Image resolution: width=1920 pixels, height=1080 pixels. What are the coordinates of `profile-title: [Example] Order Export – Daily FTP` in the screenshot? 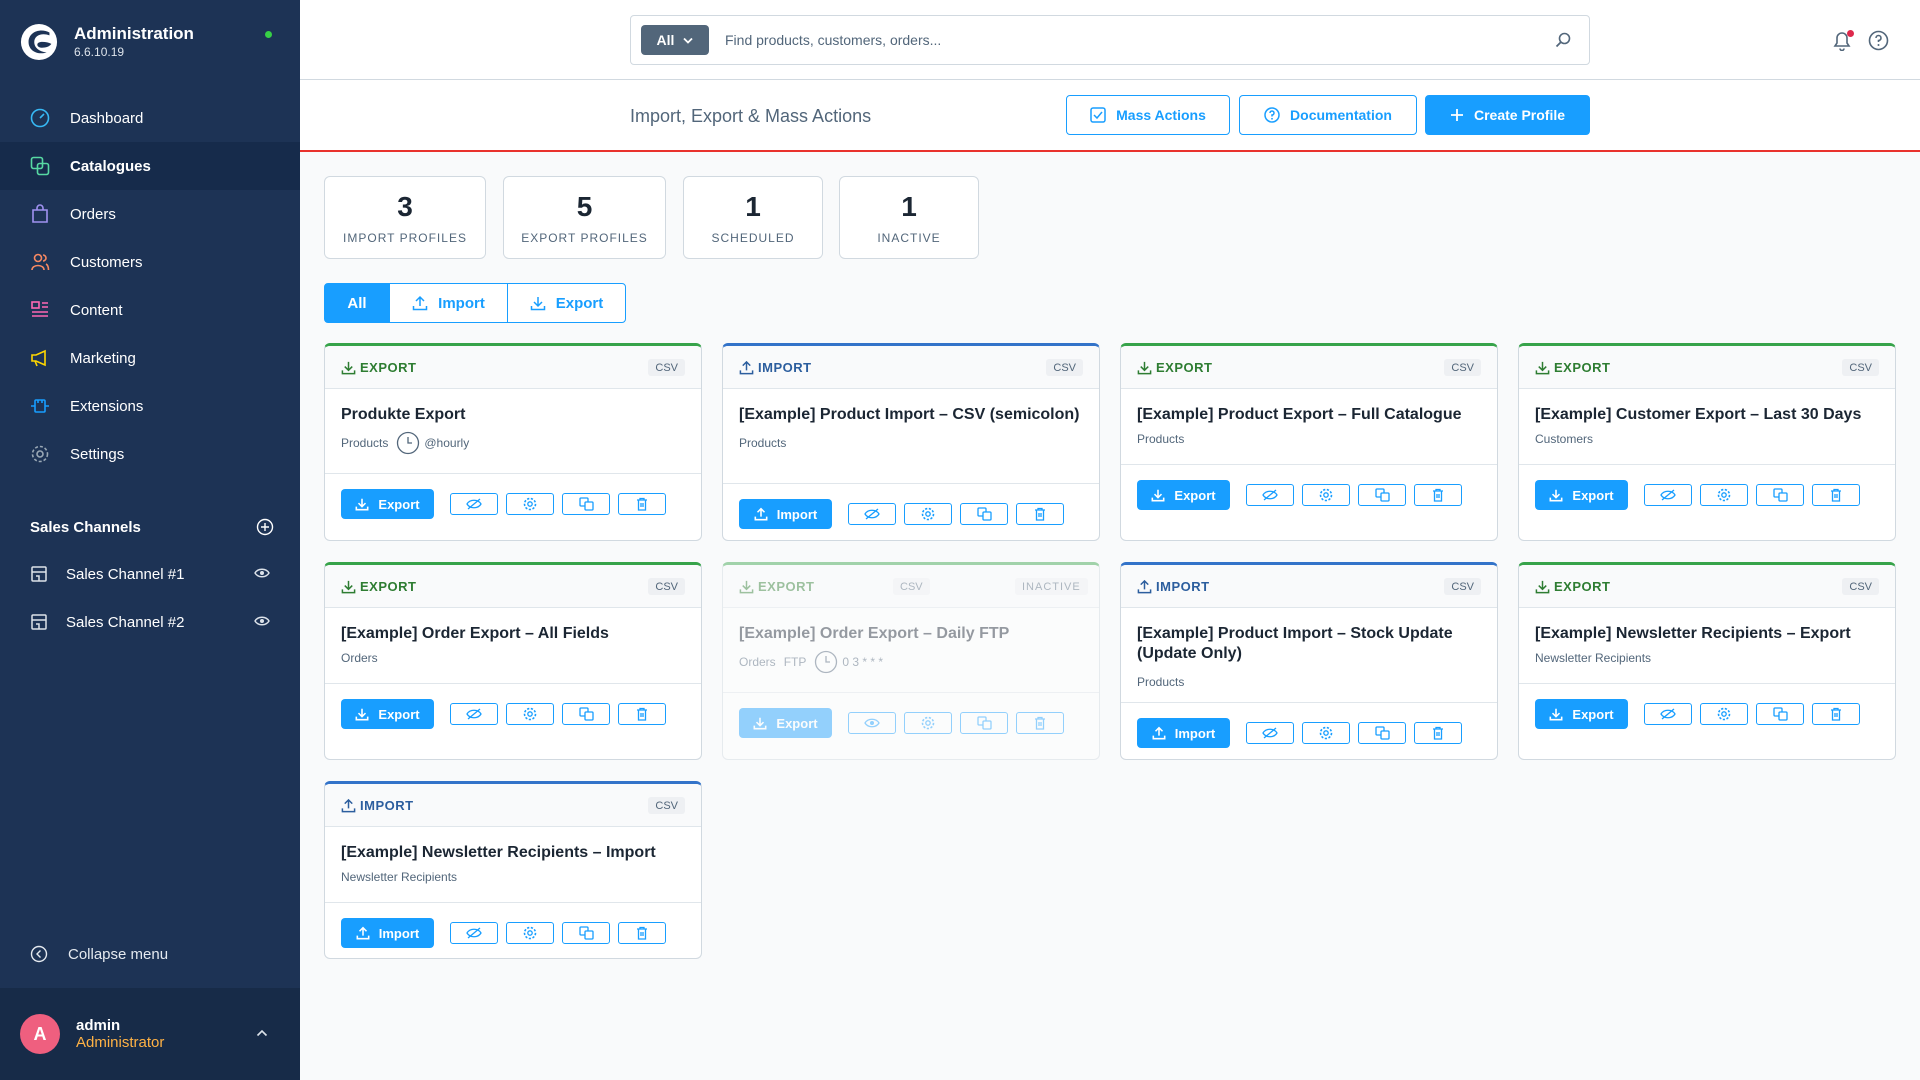 It's located at (911, 634).